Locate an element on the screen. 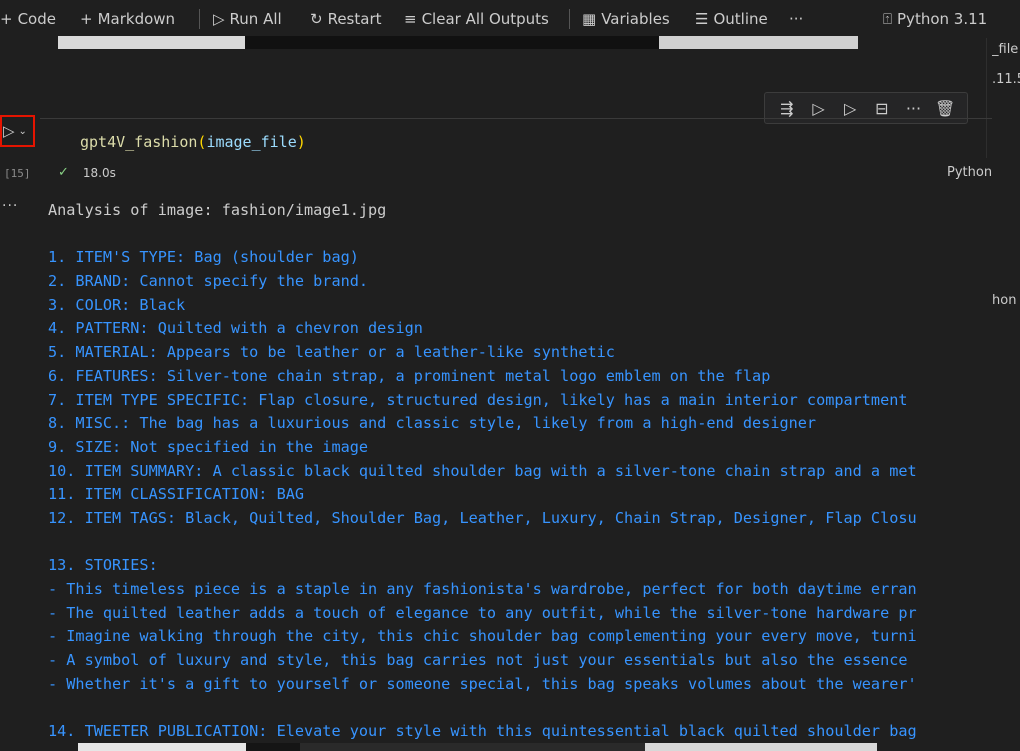 The image size is (1020, 751). output-line: 2. BRAND: Cannot specify the brand. is located at coordinates (208, 281).